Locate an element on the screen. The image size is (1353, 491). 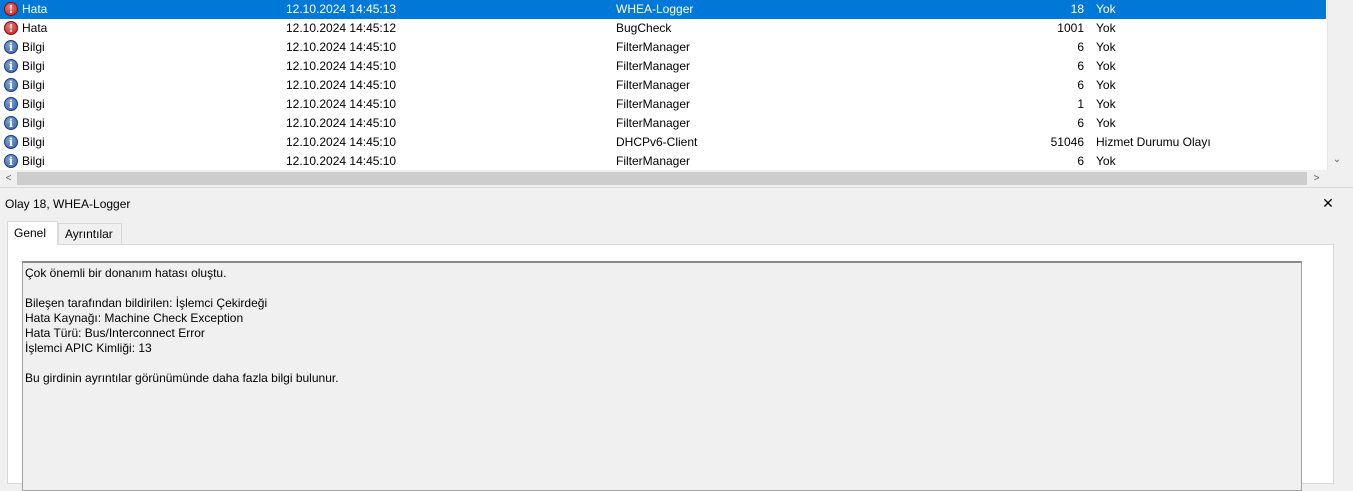
scroll-up-icon is located at coordinates (1336, 8).